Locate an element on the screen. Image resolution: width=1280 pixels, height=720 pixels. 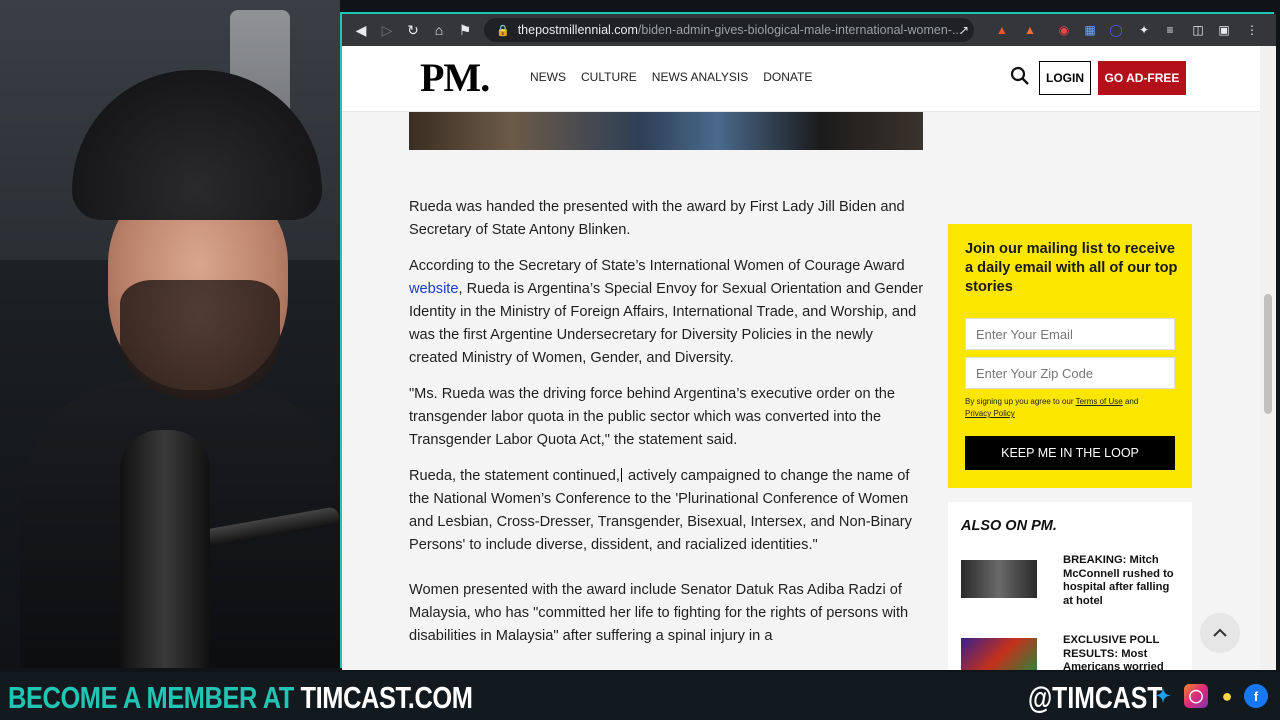
microphone is located at coordinates (165, 549).